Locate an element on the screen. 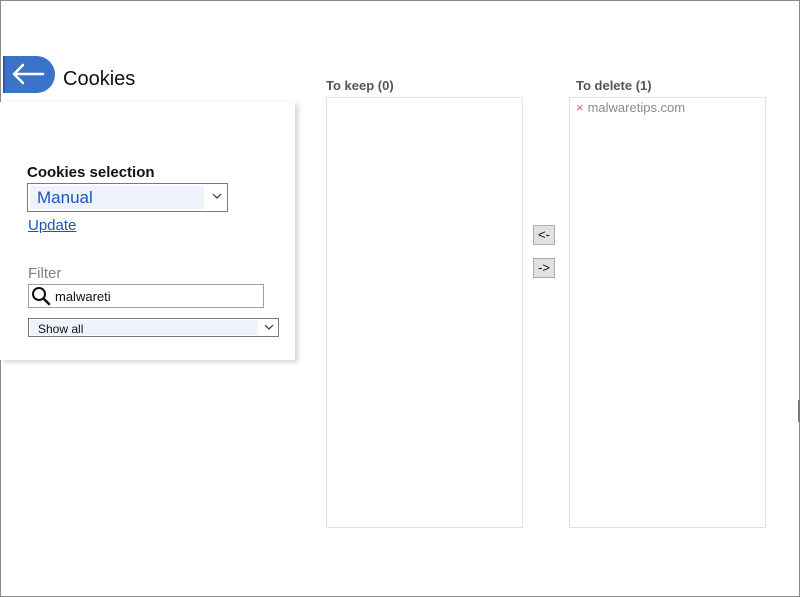 The image size is (800, 597). show-filter-dropdown: Show all is located at coordinates (153, 327).